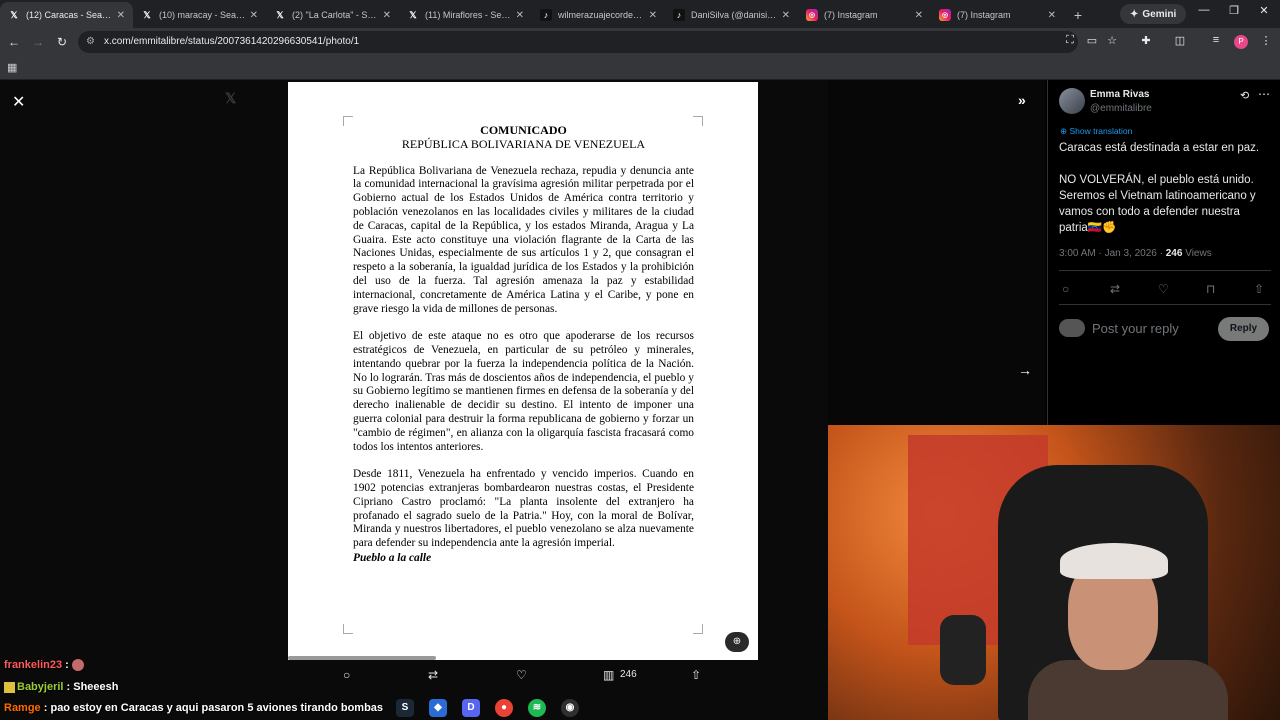  Describe the element at coordinates (1101, 131) in the screenshot. I see `translation-label: Show translation` at that location.